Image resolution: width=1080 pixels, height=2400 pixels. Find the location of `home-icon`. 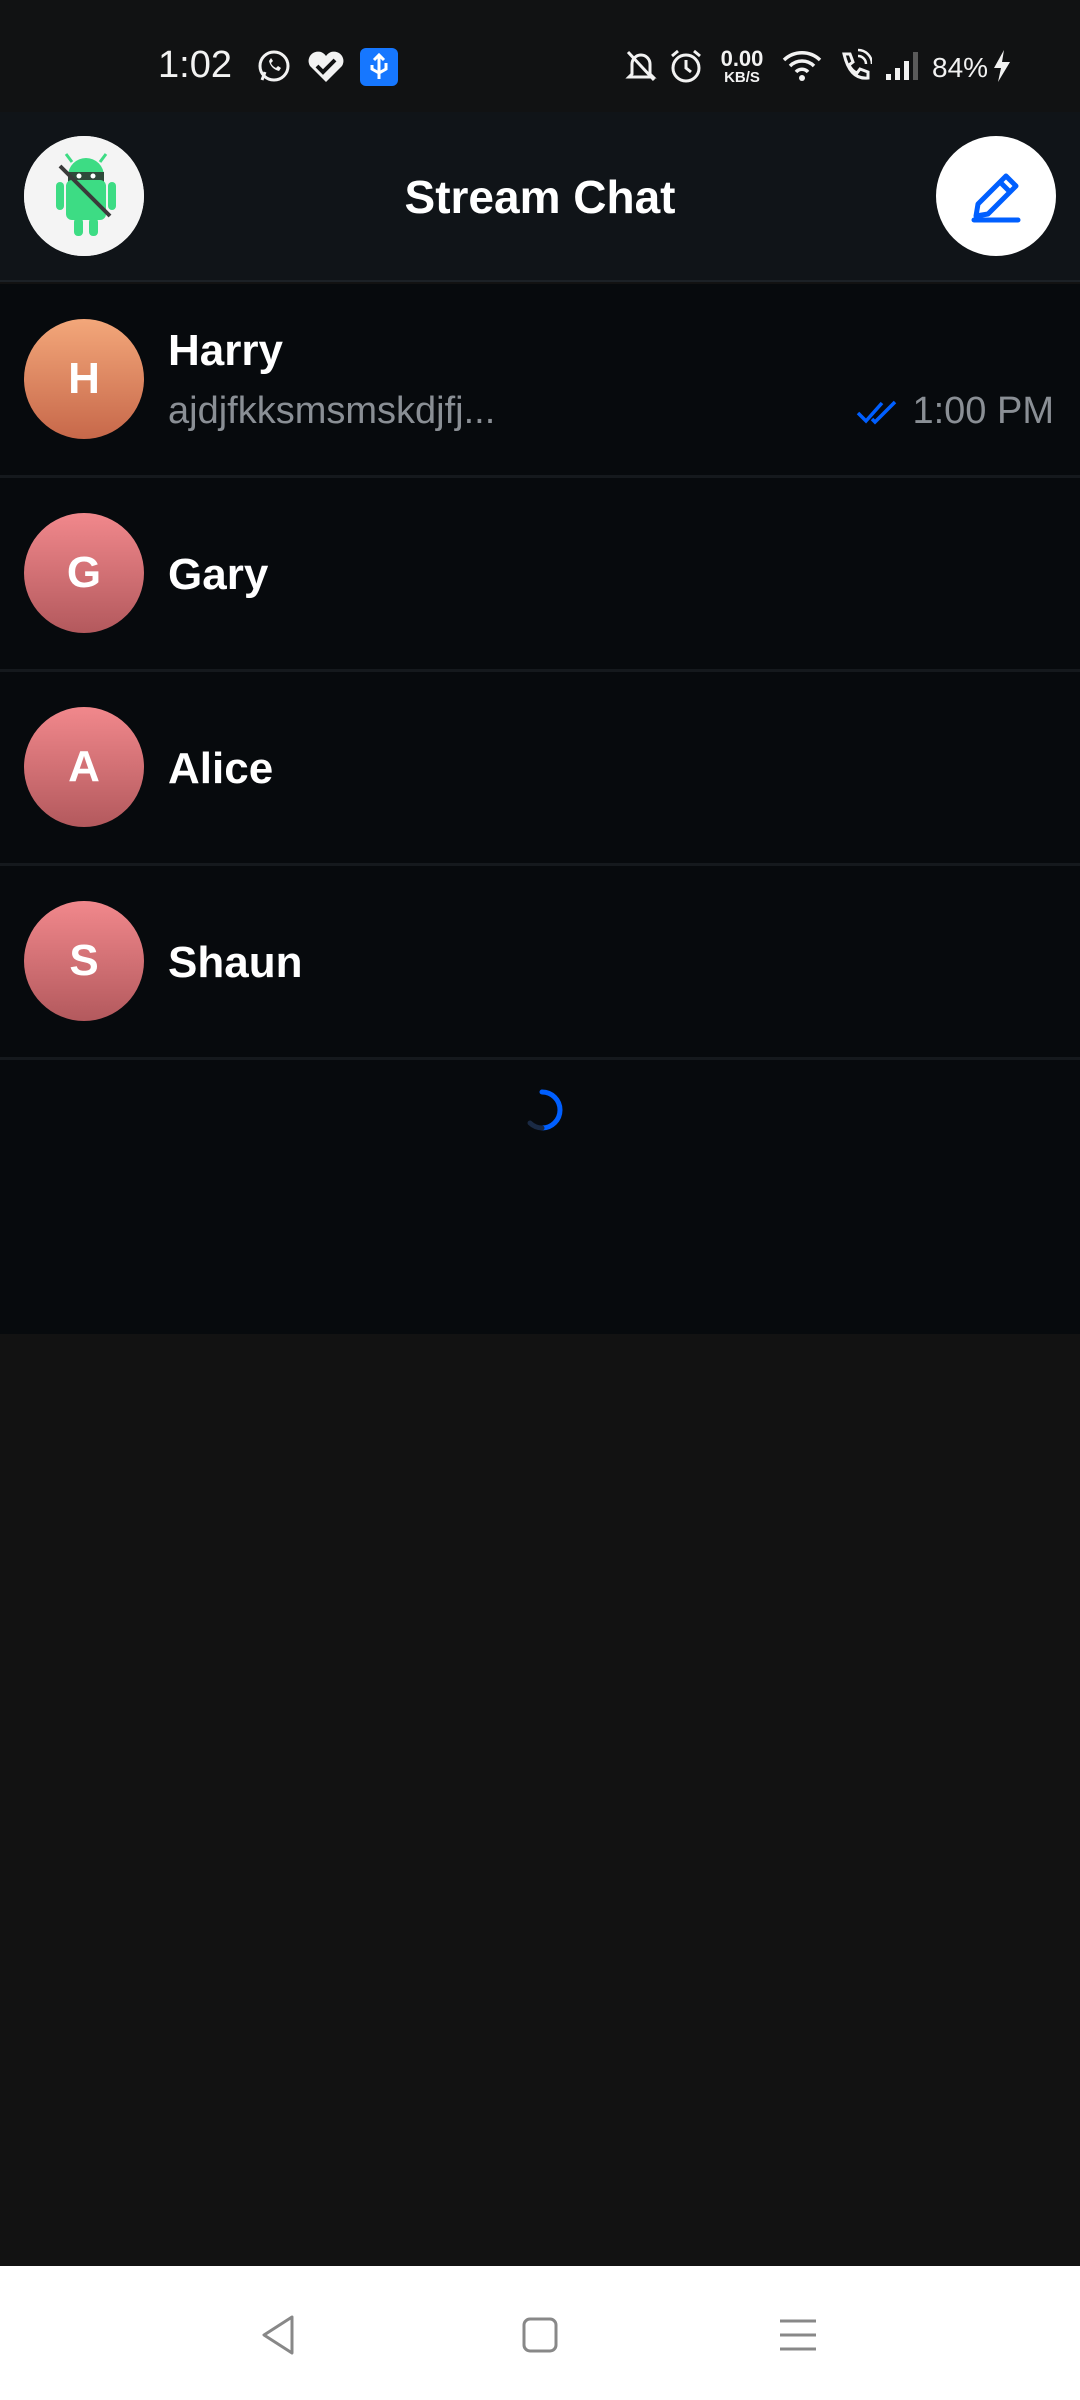

home-icon is located at coordinates (540, 2335).